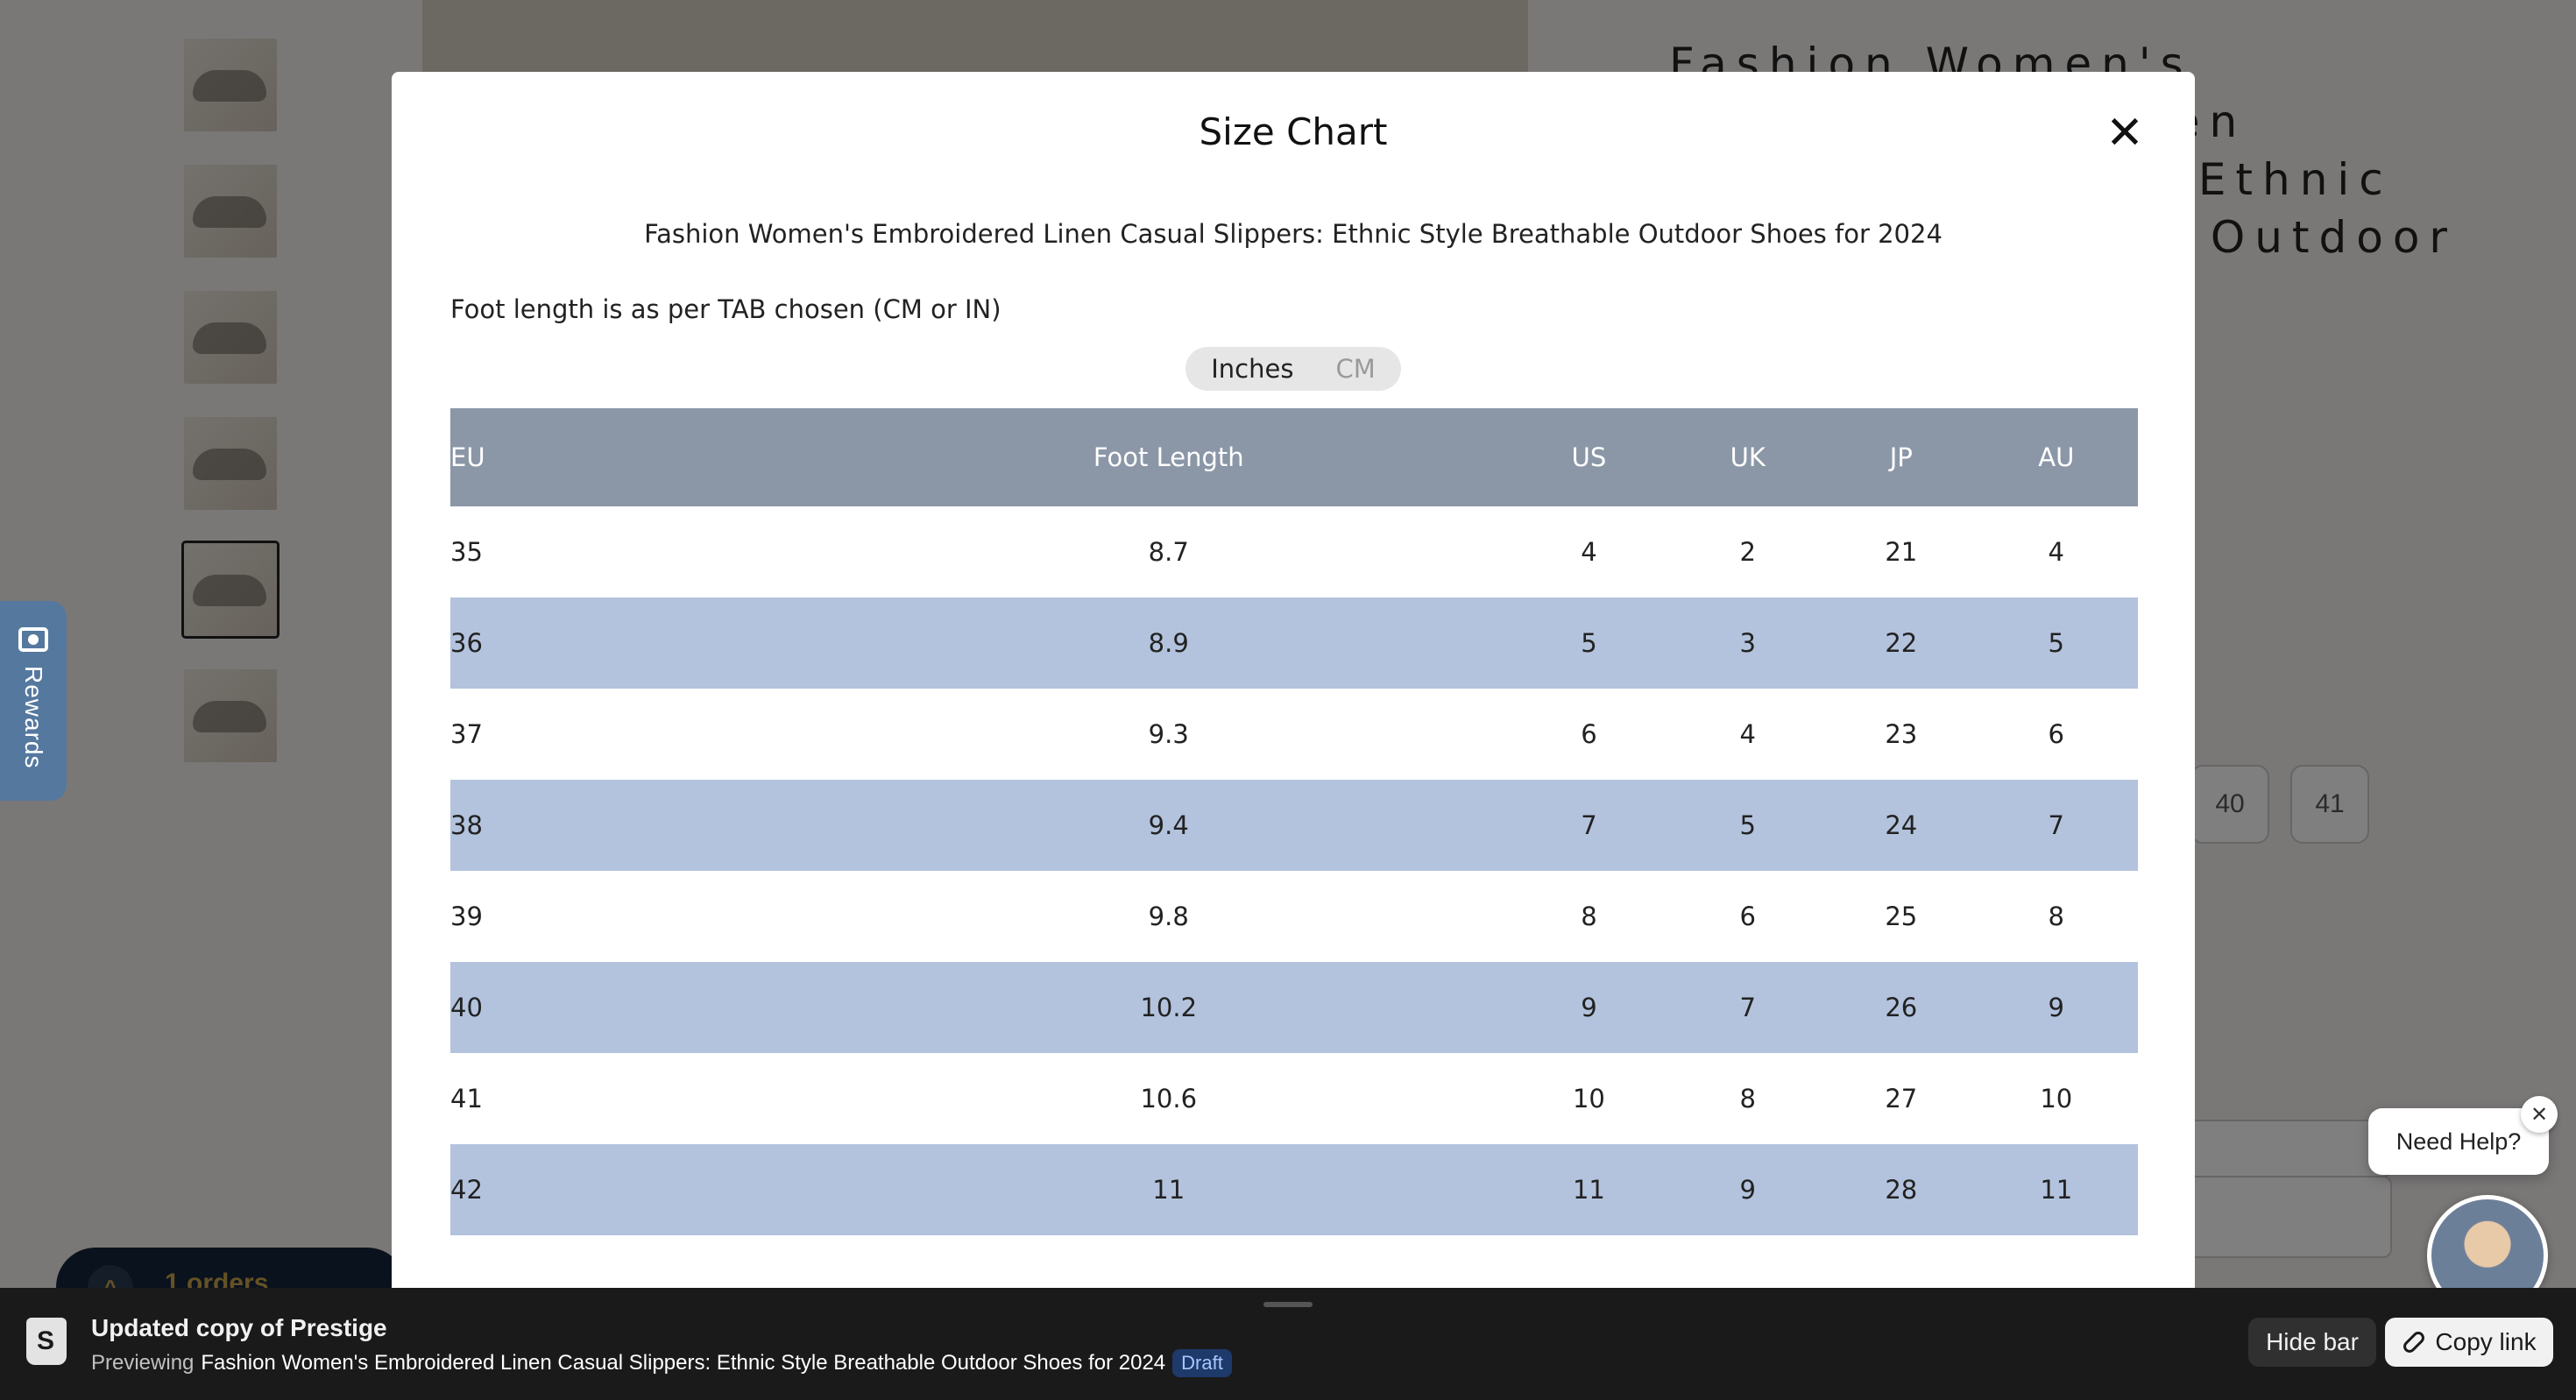  I want to click on unit-tab-inches: Inches, so click(1252, 369).